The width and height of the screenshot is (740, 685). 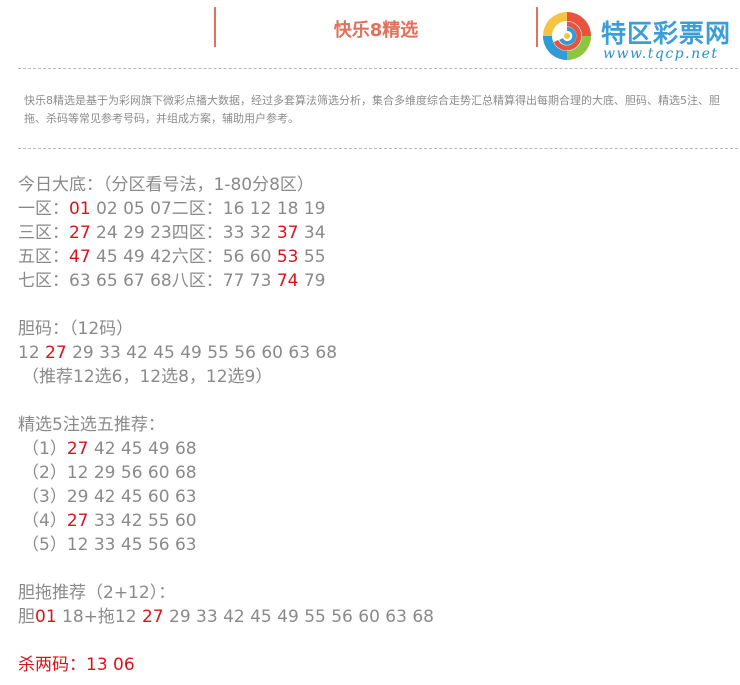 What do you see at coordinates (379, 257) in the screenshot?
I see `number-row: 五区：47 45 49 42六区：56 60 53 55` at bounding box center [379, 257].